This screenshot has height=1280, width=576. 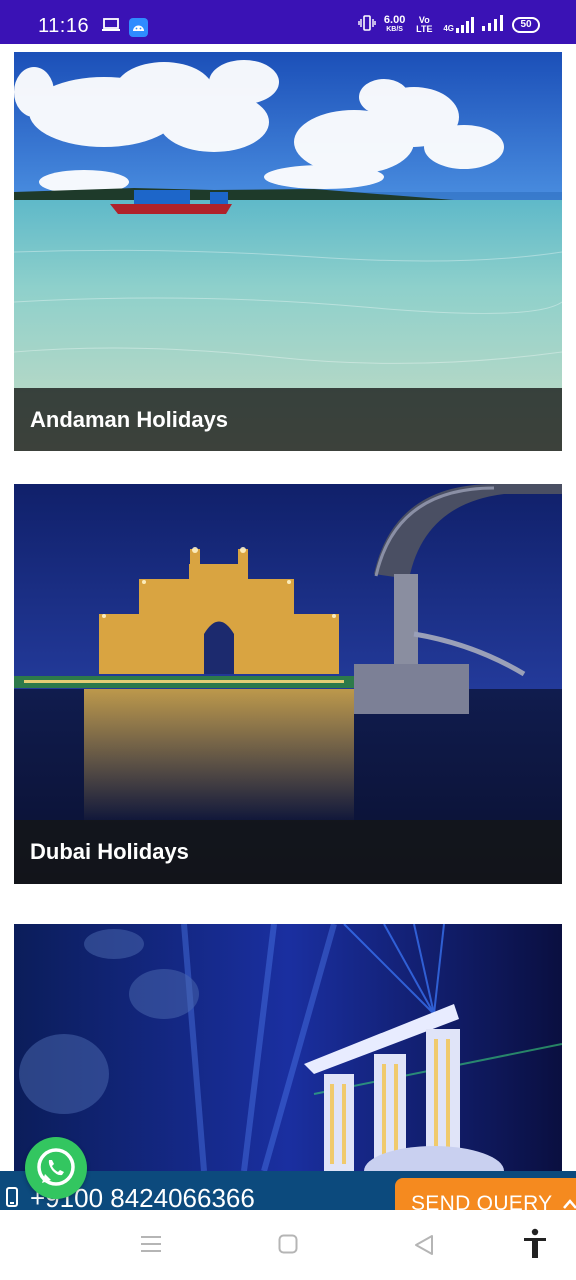 I want to click on mobile-phone-icon, so click(x=12, y=1197).